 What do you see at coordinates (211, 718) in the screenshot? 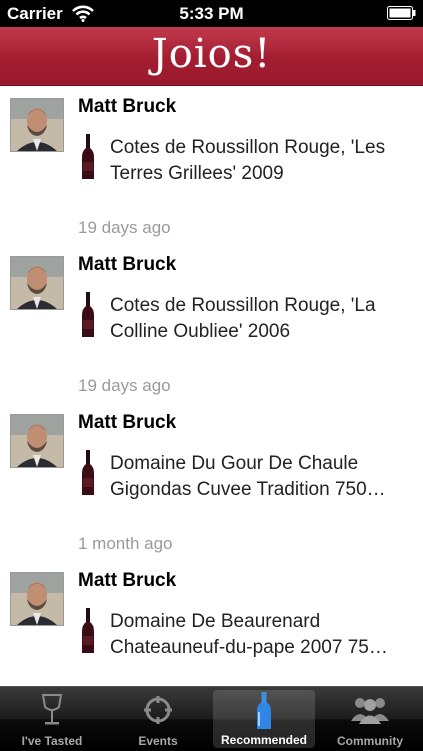
I see `tab-bar: I've Tasted Events Recommended Community` at bounding box center [211, 718].